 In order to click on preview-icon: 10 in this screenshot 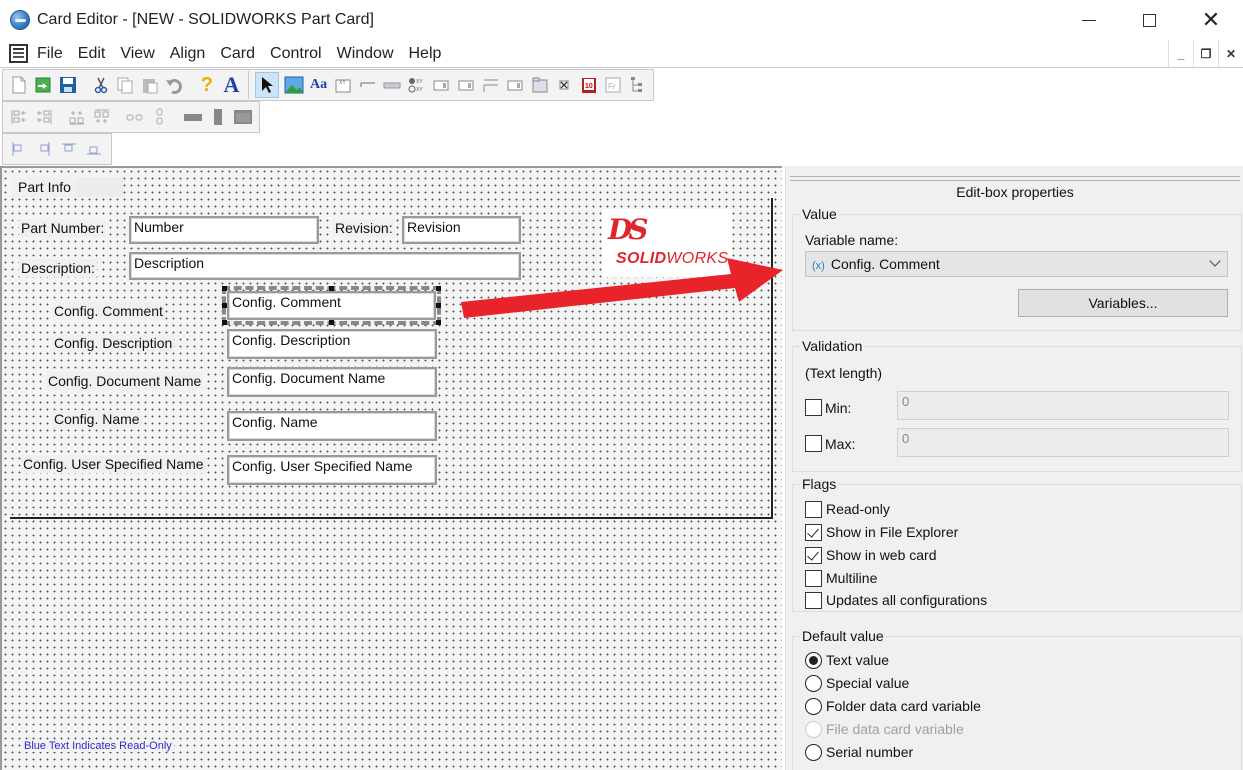, I will do `click(589, 85)`.